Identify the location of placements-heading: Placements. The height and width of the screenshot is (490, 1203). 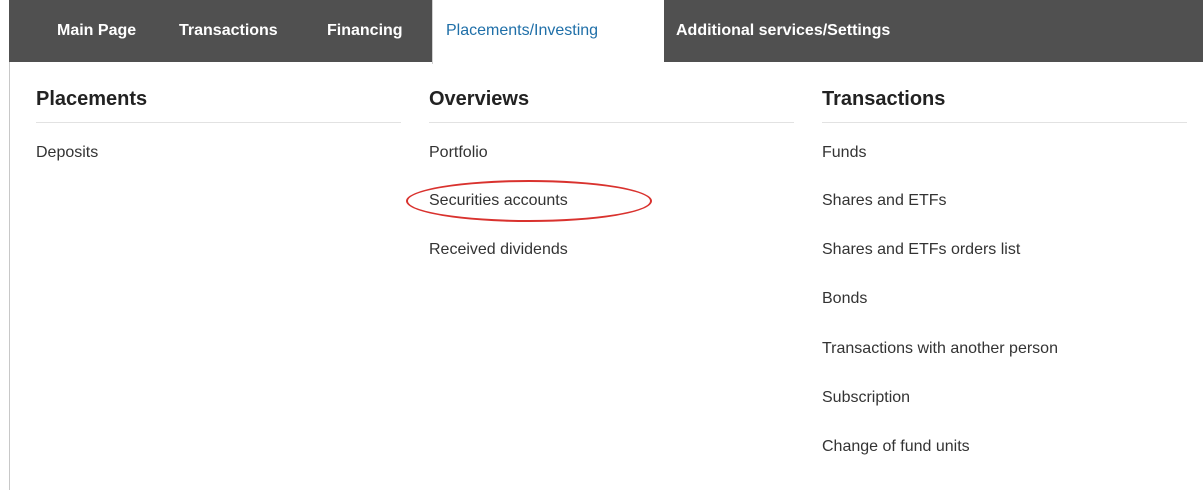
(92, 99).